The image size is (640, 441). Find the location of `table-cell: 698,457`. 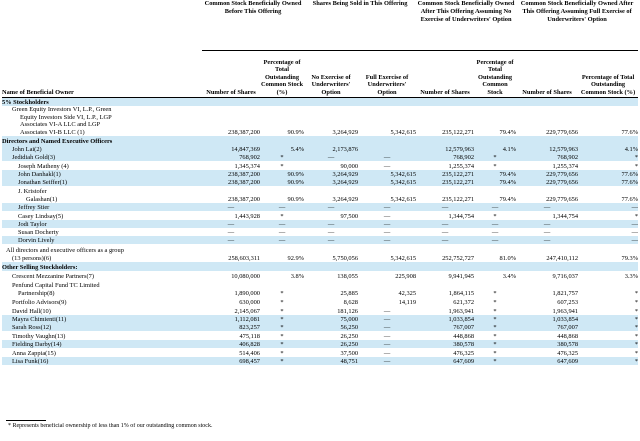

table-cell: 698,457 is located at coordinates (231, 361).